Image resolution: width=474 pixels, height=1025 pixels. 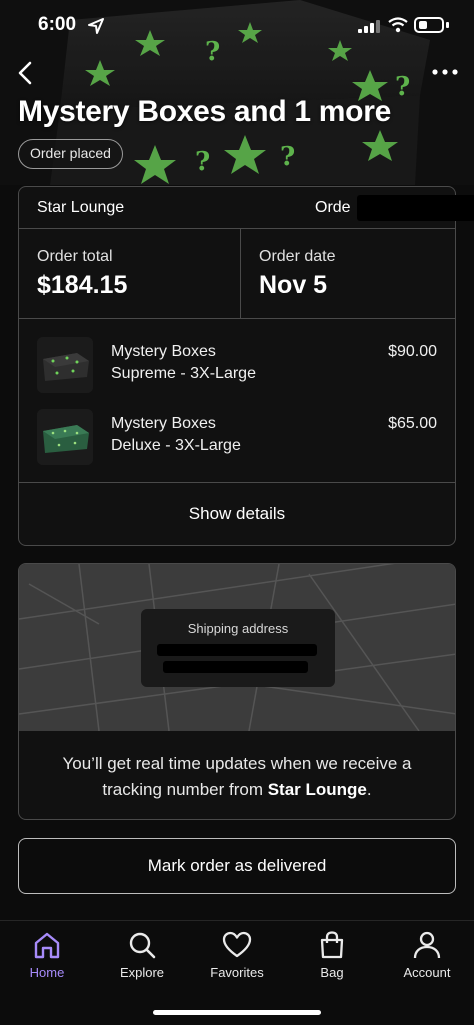 I want to click on list-item: Mystery Boxes Deluxe - 3X-Large $65.00, so click(x=237, y=439).